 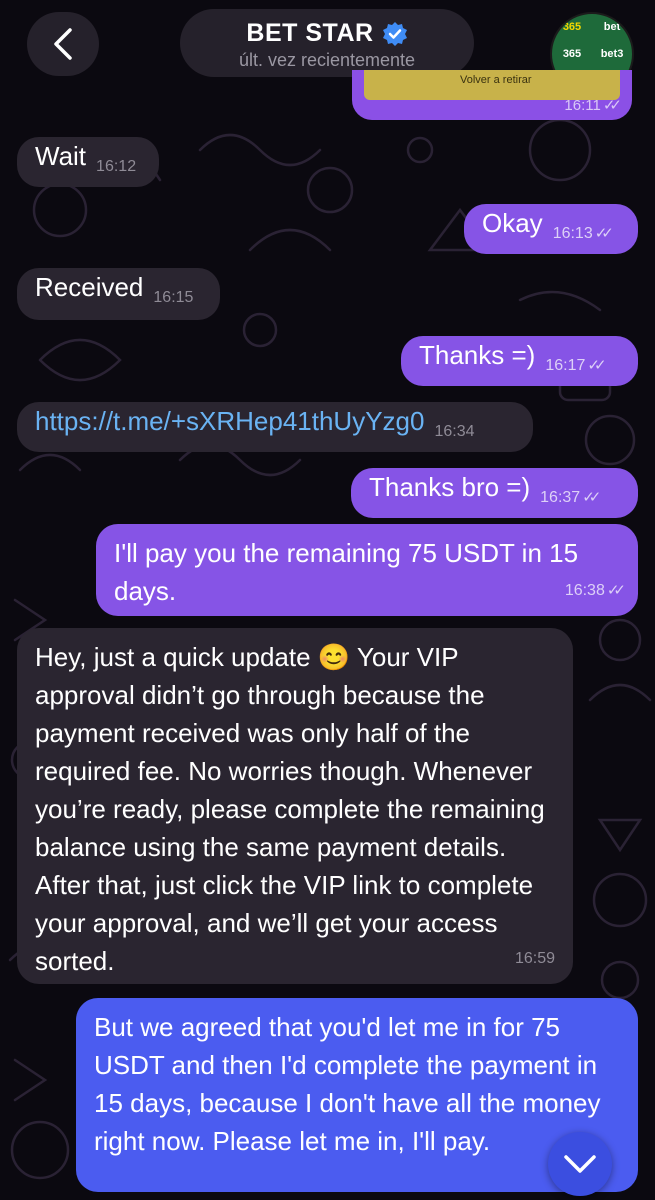 I want to click on chat-title: BET STAR, so click(x=310, y=33).